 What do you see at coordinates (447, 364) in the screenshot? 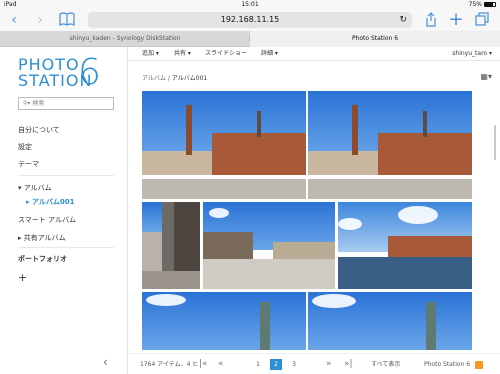
I see `brand-label: Photo Station 6` at bounding box center [447, 364].